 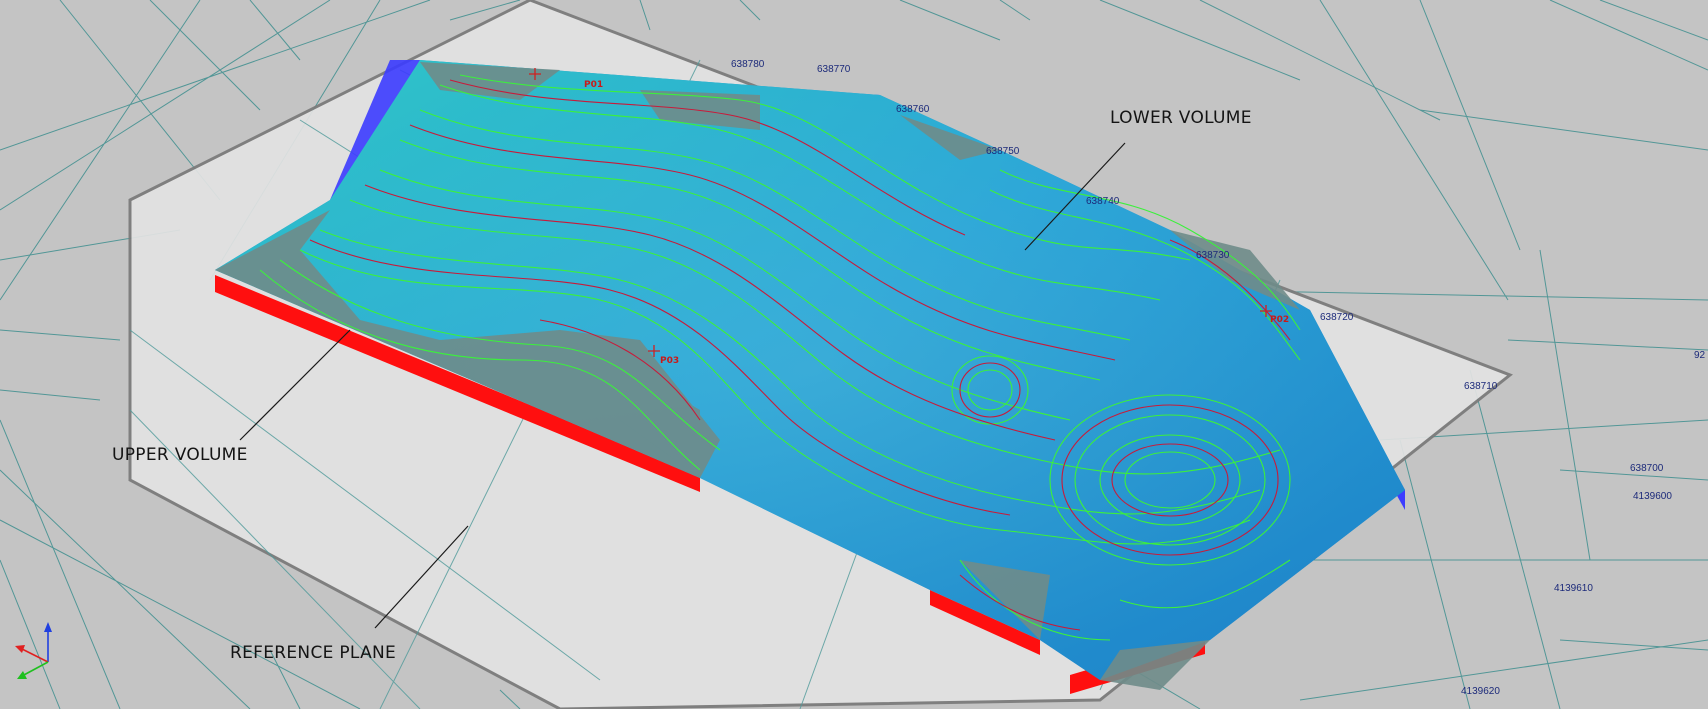 What do you see at coordinates (1213, 255) in the screenshot?
I see `easting-tick-label: 638730` at bounding box center [1213, 255].